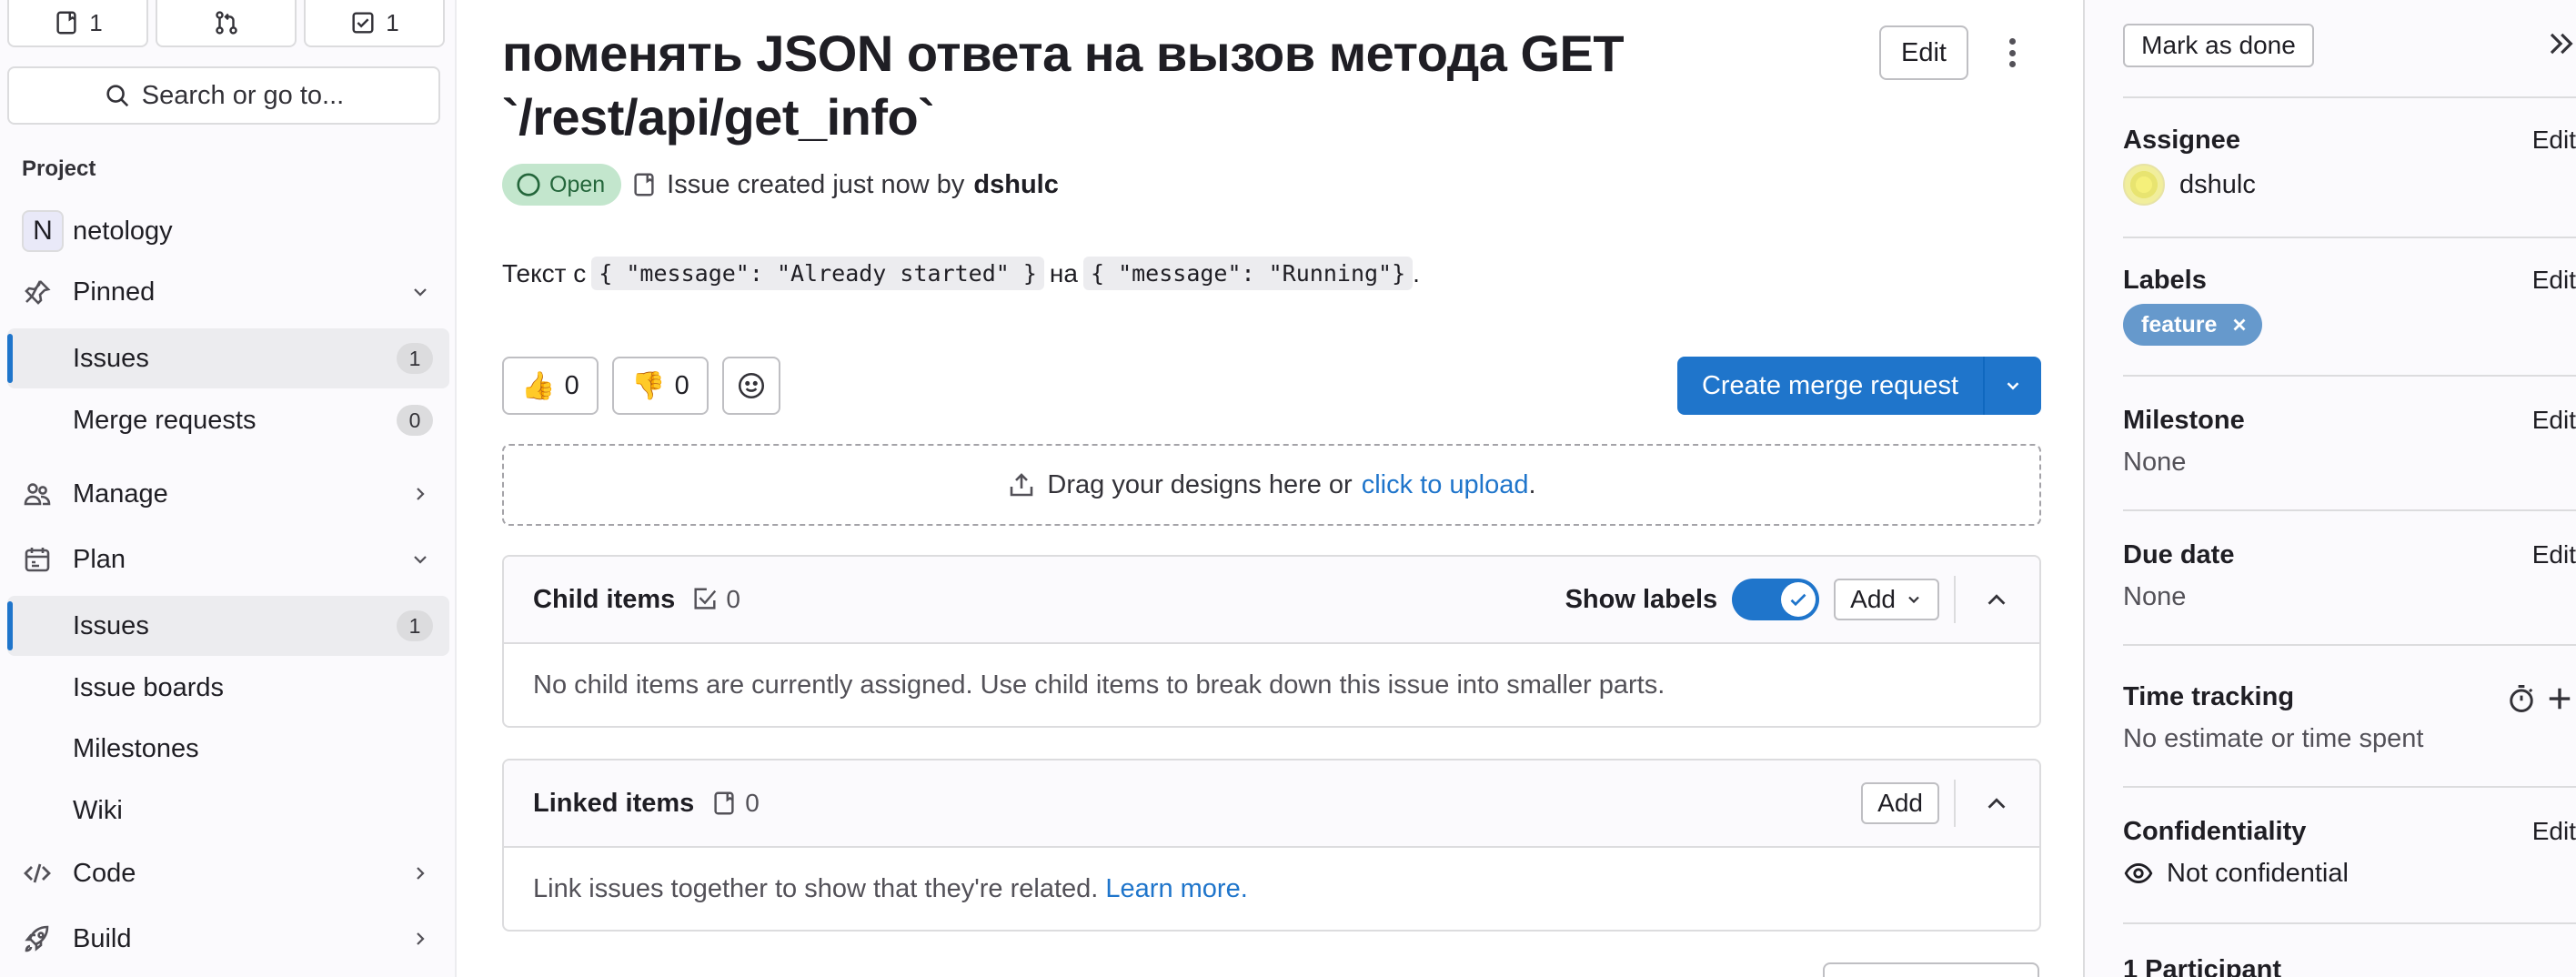  What do you see at coordinates (1900, 803) in the screenshot?
I see `add-linked-item-button: Add` at bounding box center [1900, 803].